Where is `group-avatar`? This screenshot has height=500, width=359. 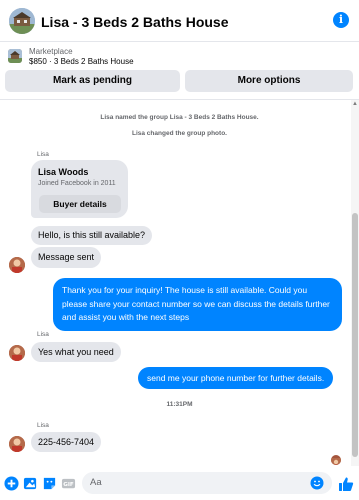
group-avatar is located at coordinates (22, 21).